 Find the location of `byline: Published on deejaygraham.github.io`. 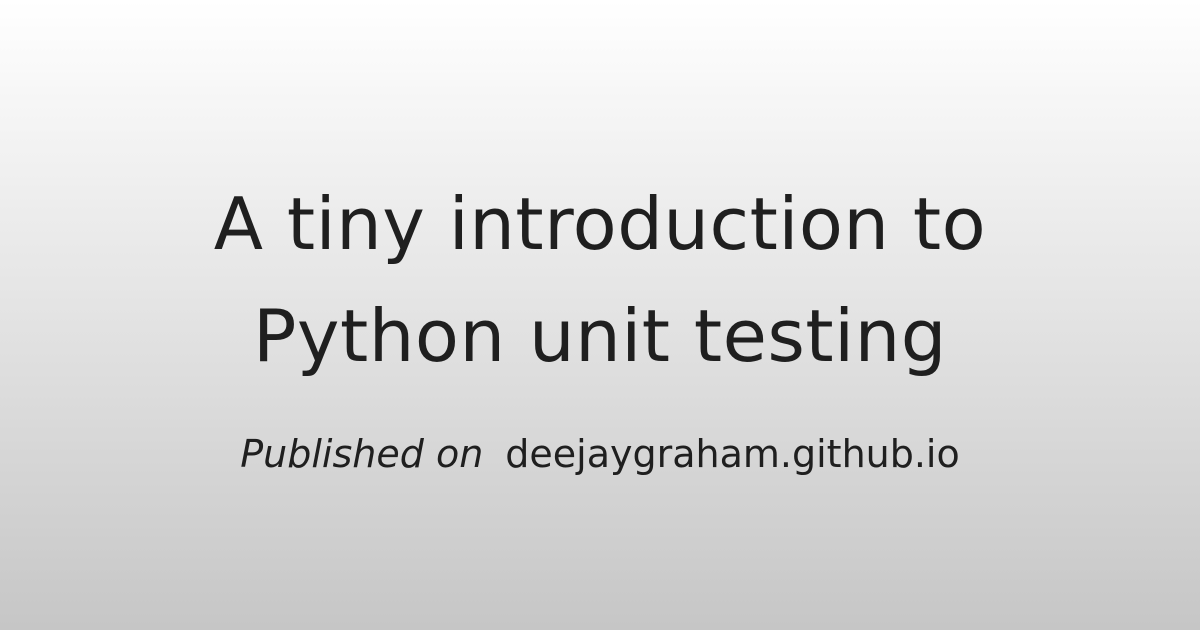

byline: Published on deejaygraham.github.io is located at coordinates (600, 454).